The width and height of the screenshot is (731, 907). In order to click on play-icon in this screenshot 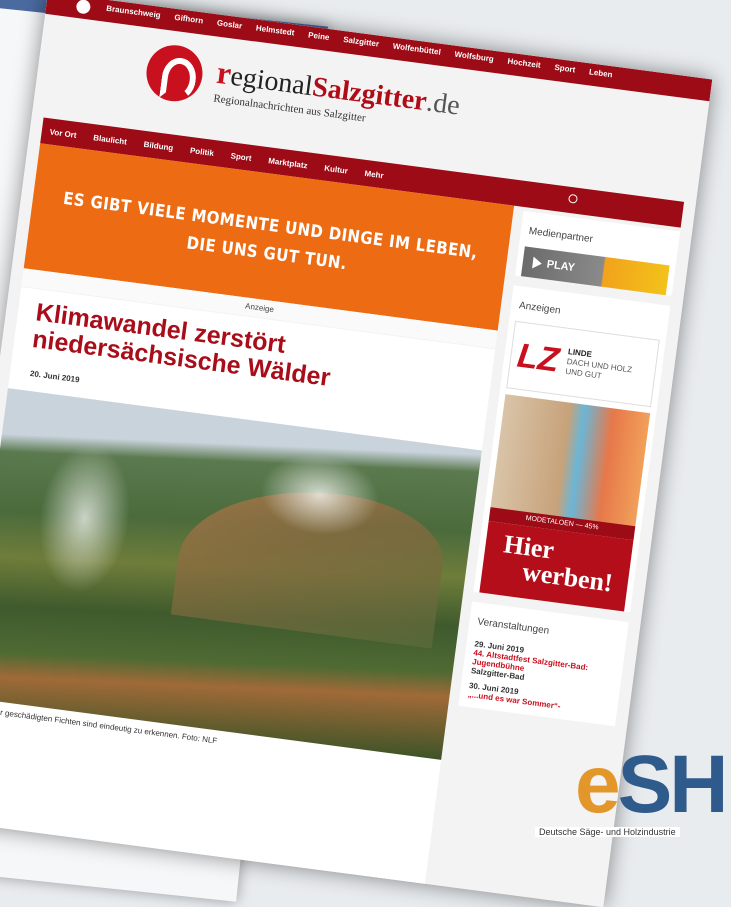, I will do `click(537, 263)`.